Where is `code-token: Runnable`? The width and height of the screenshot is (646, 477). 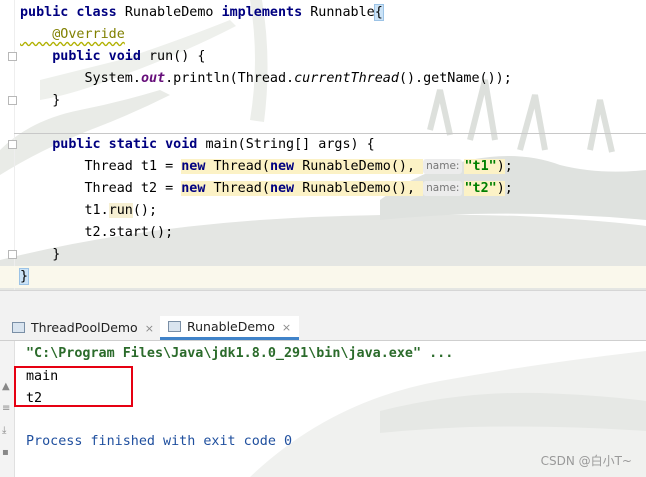
code-token: Runnable is located at coordinates (342, 12).